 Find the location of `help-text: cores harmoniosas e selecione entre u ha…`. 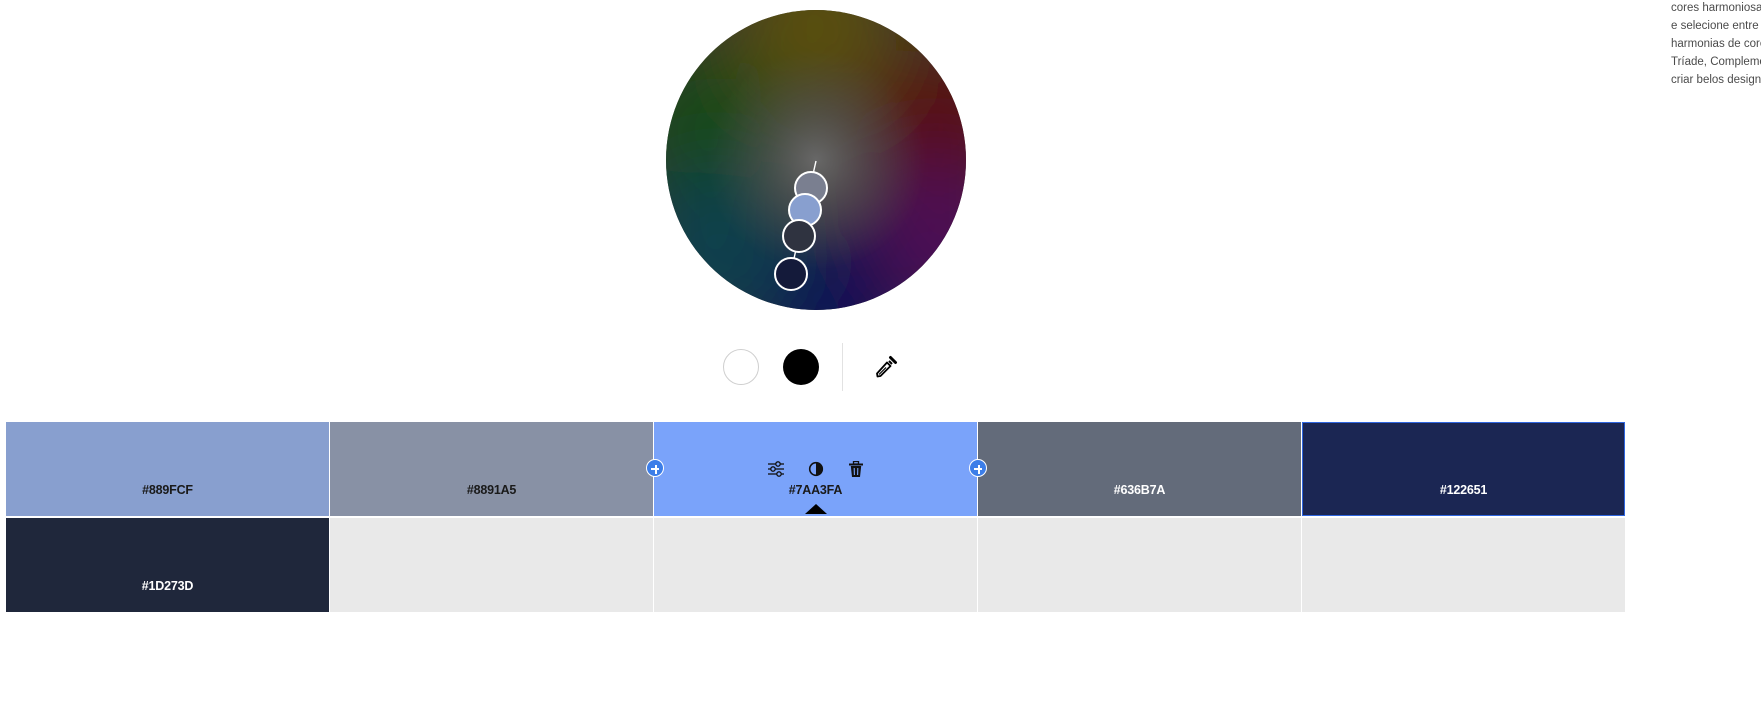

help-text: cores harmoniosas e selecione entre u ha… is located at coordinates (1716, 44).